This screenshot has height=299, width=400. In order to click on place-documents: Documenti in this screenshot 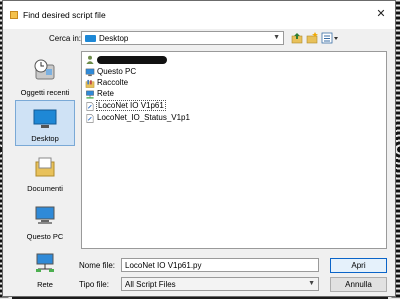, I will do `click(45, 172)`.